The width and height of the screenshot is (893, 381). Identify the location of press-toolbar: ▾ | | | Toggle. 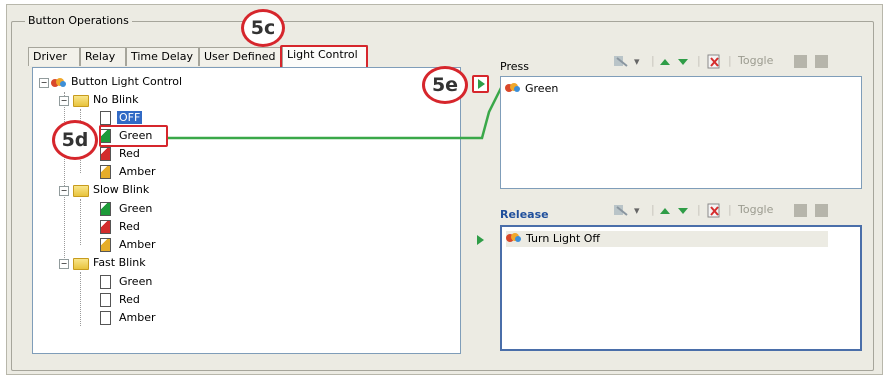
(738, 63).